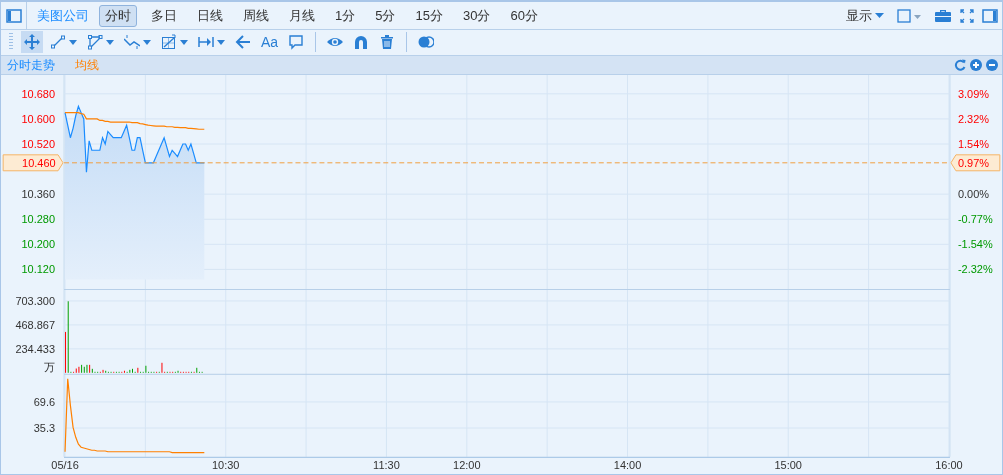 The width and height of the screenshot is (1003, 475). I want to click on axis-label: 10:30, so click(226, 465).